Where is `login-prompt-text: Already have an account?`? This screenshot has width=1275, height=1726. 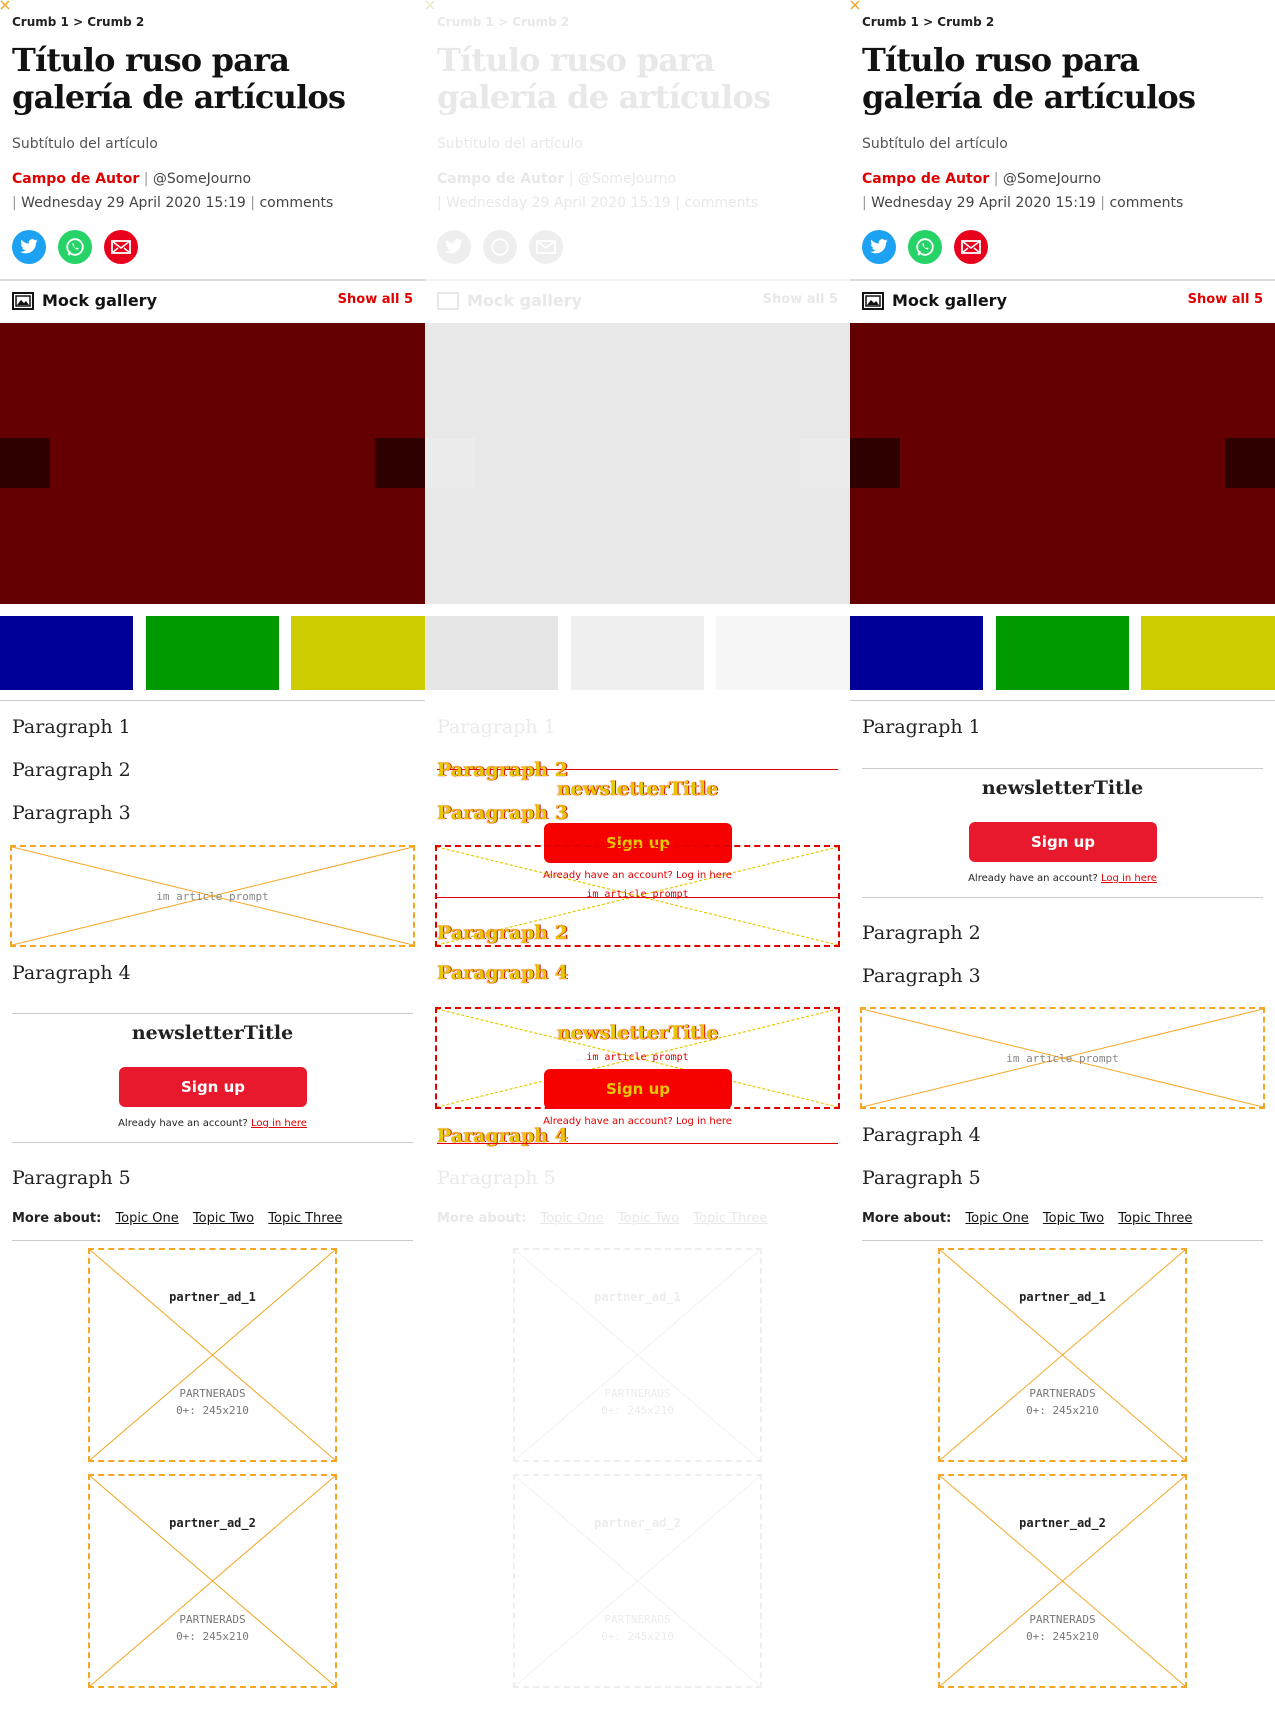
login-prompt-text: Already have an account? is located at coordinates (183, 1123).